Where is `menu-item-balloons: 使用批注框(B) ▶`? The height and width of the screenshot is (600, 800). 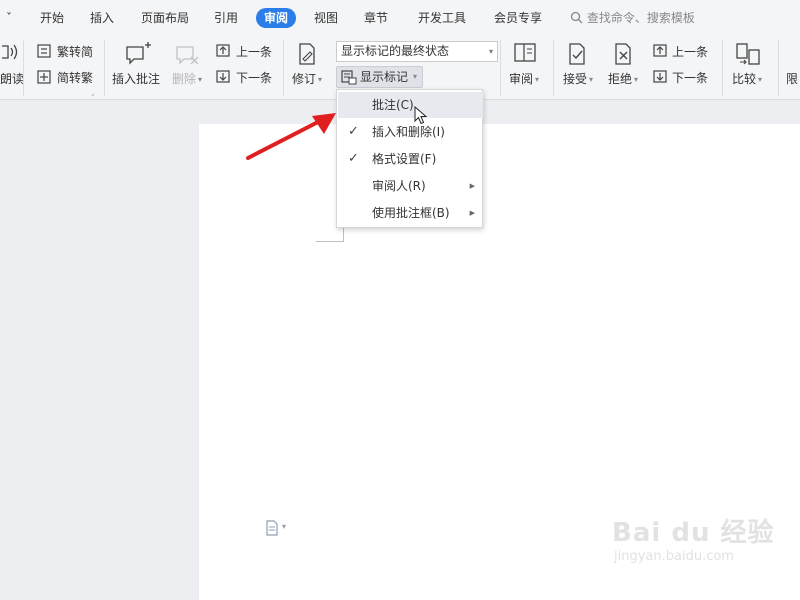 menu-item-balloons: 使用批注框(B) ▶ is located at coordinates (410, 213).